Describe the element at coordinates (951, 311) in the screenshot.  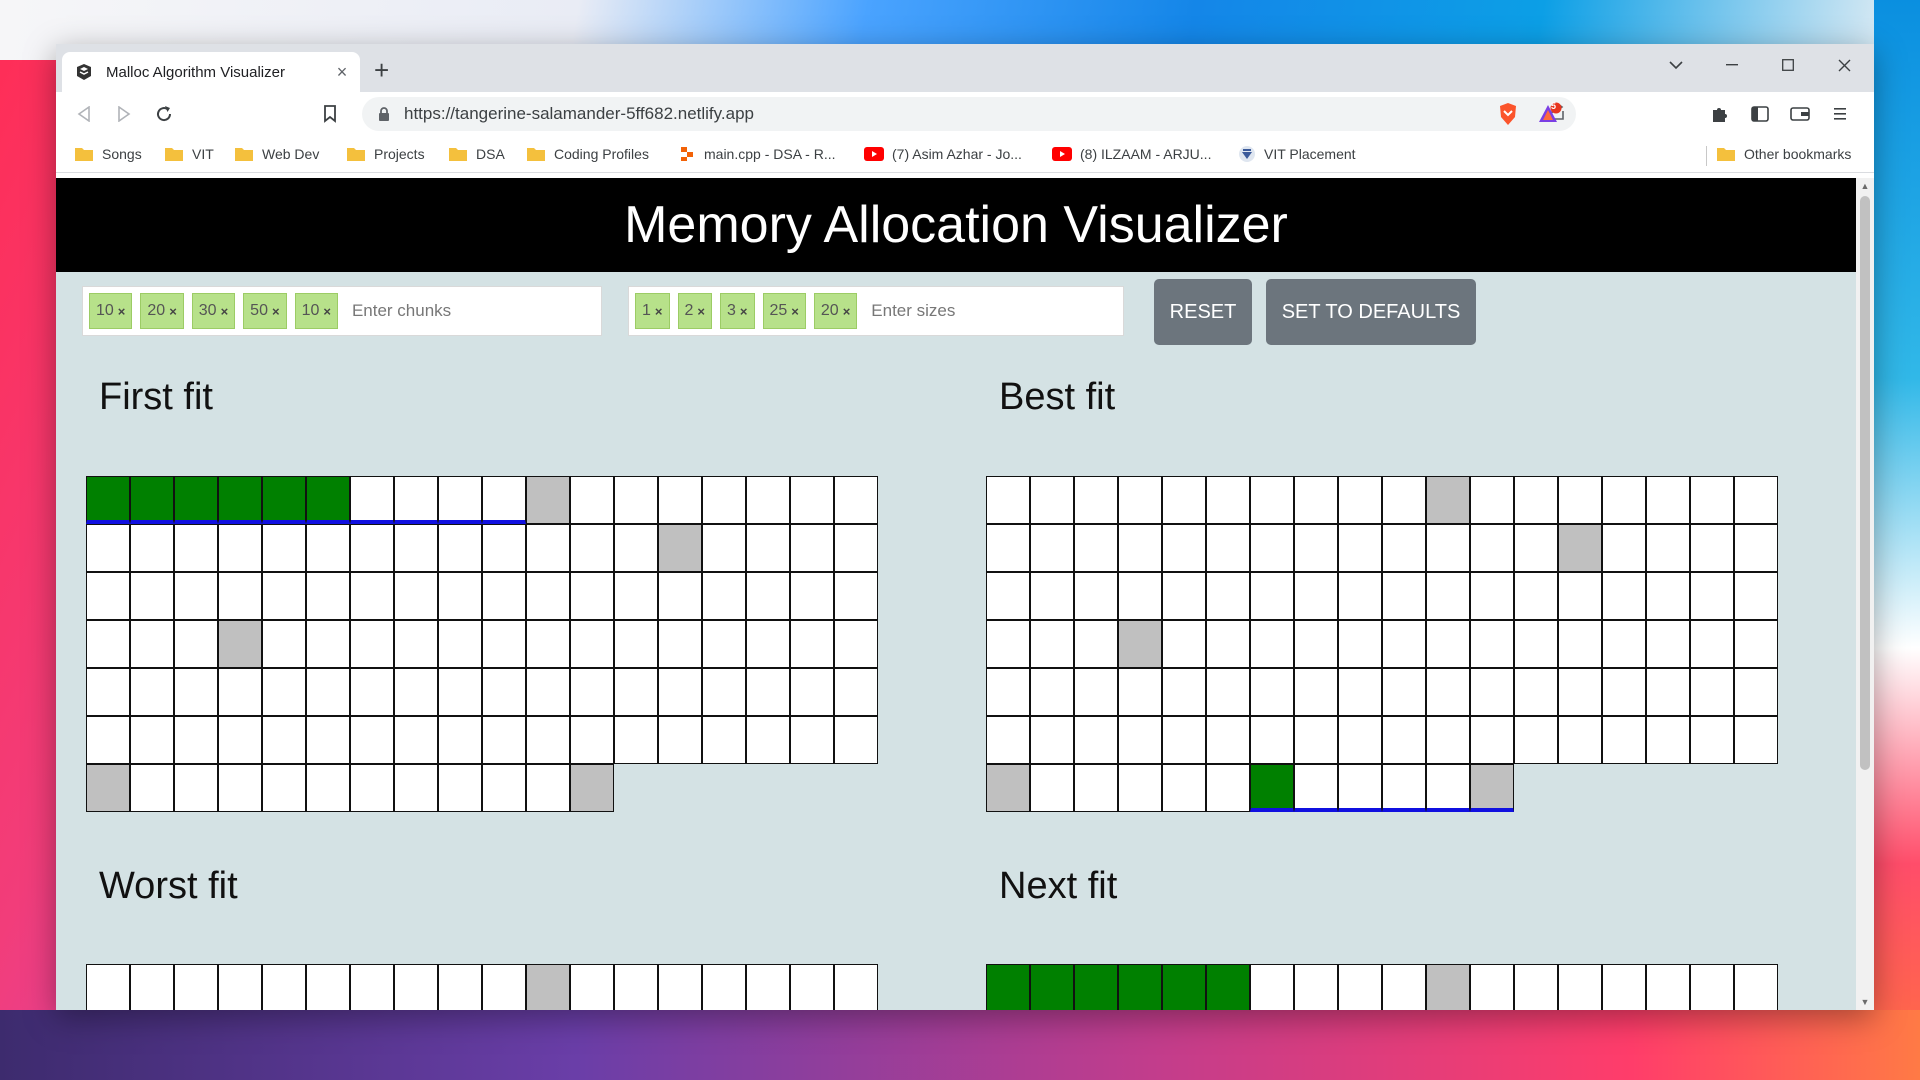
I see `sizes-text-input` at that location.